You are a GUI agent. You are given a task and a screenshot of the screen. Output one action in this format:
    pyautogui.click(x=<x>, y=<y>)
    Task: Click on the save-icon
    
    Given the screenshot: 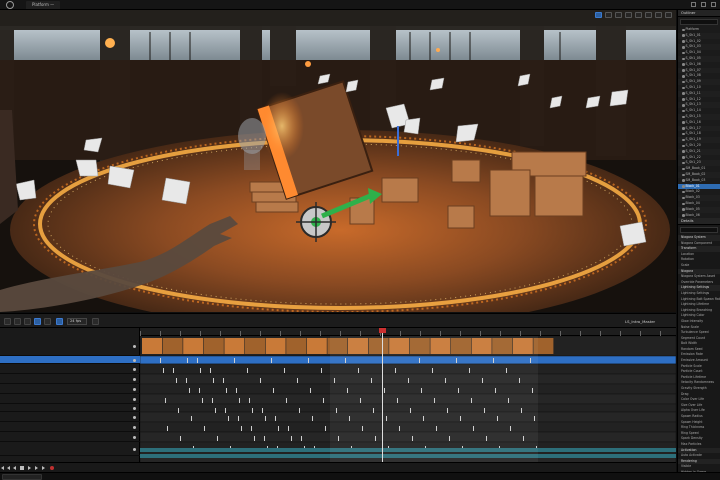 What is the action you would take?
    pyautogui.click(x=7, y=321)
    